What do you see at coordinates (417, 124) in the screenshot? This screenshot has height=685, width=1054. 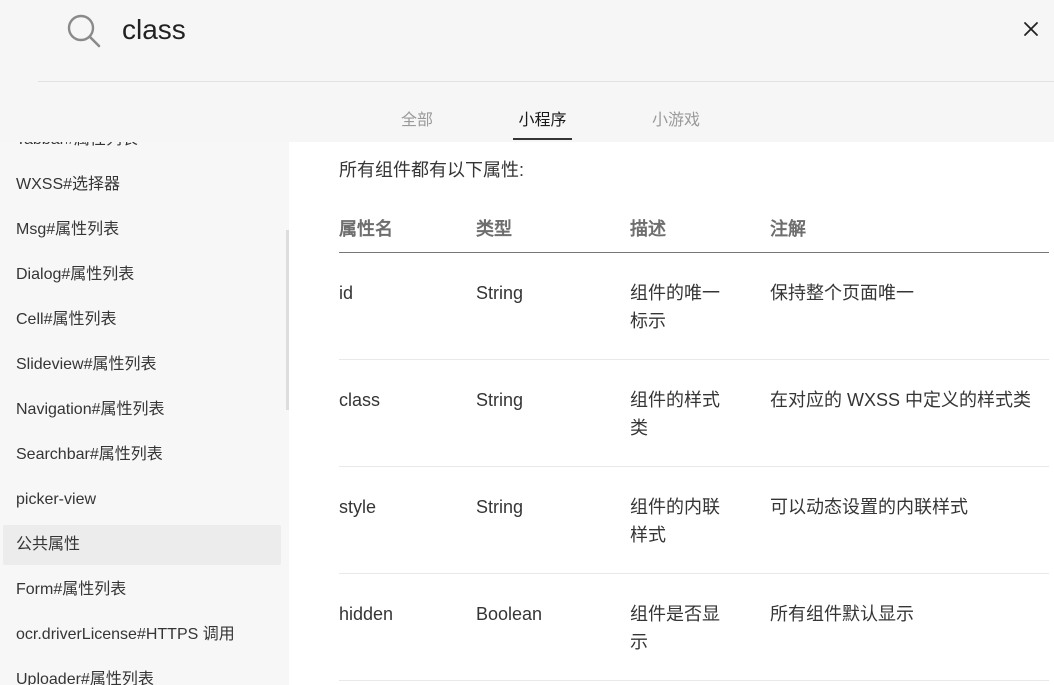 I see `tab-all: 全部` at bounding box center [417, 124].